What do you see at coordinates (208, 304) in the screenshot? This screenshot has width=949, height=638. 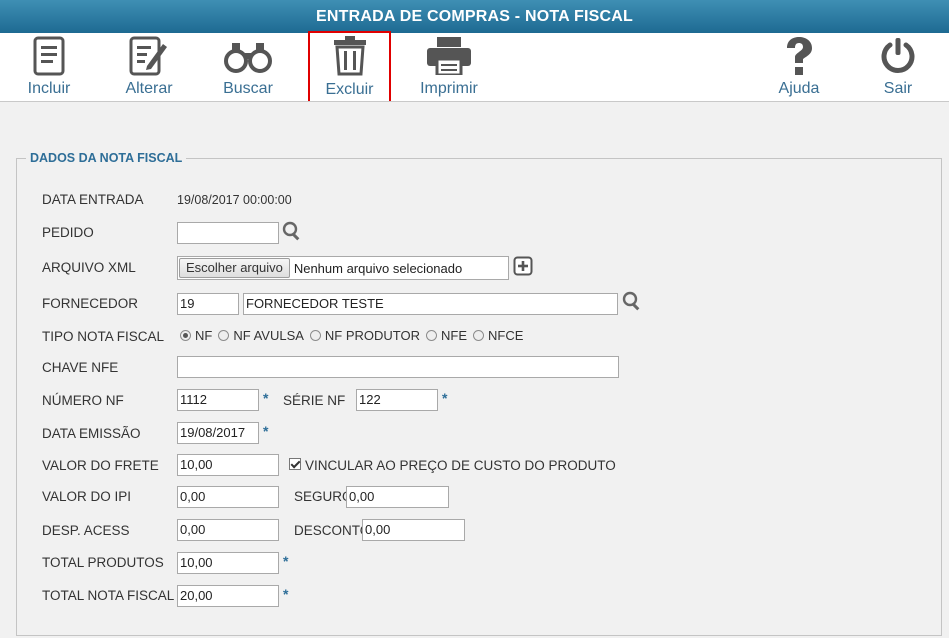 I see `fornecedor-code-input: 19` at bounding box center [208, 304].